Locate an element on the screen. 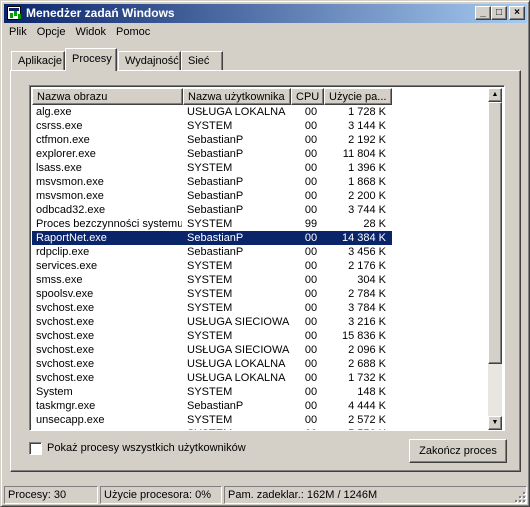  cell-cpu: 99 is located at coordinates (311, 224).